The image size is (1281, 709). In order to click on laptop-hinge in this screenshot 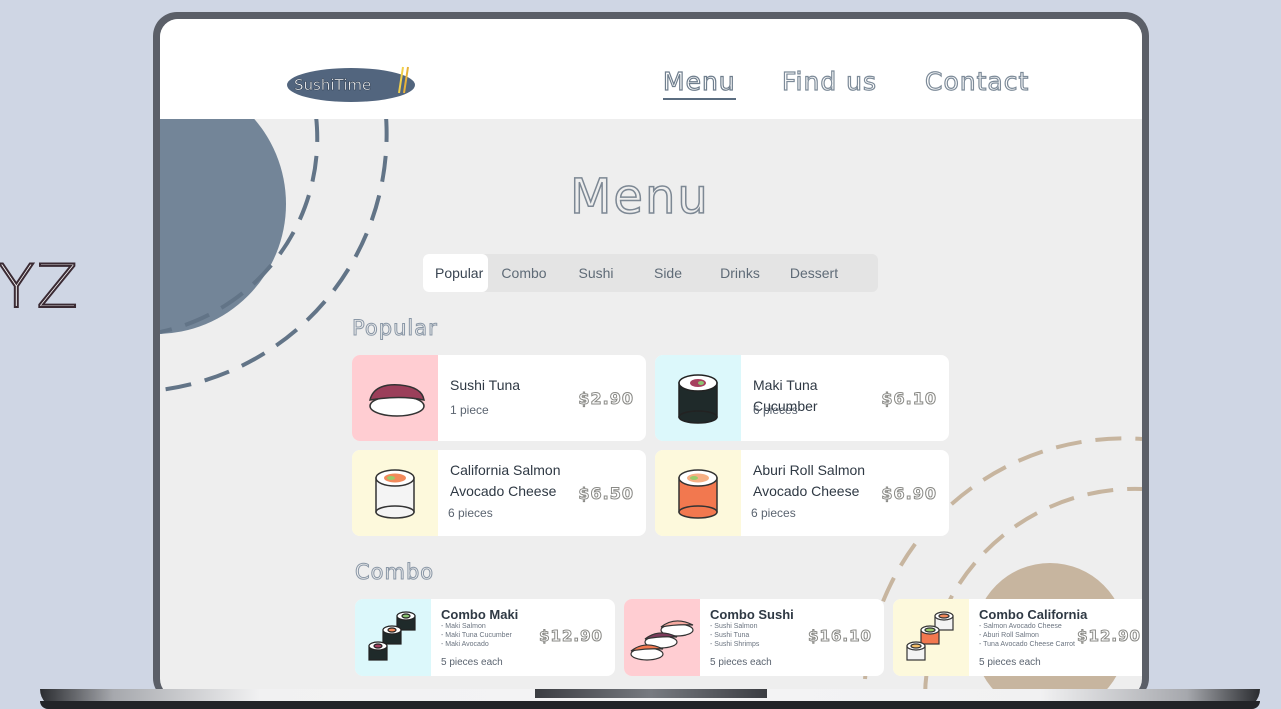, I will do `click(651, 693)`.